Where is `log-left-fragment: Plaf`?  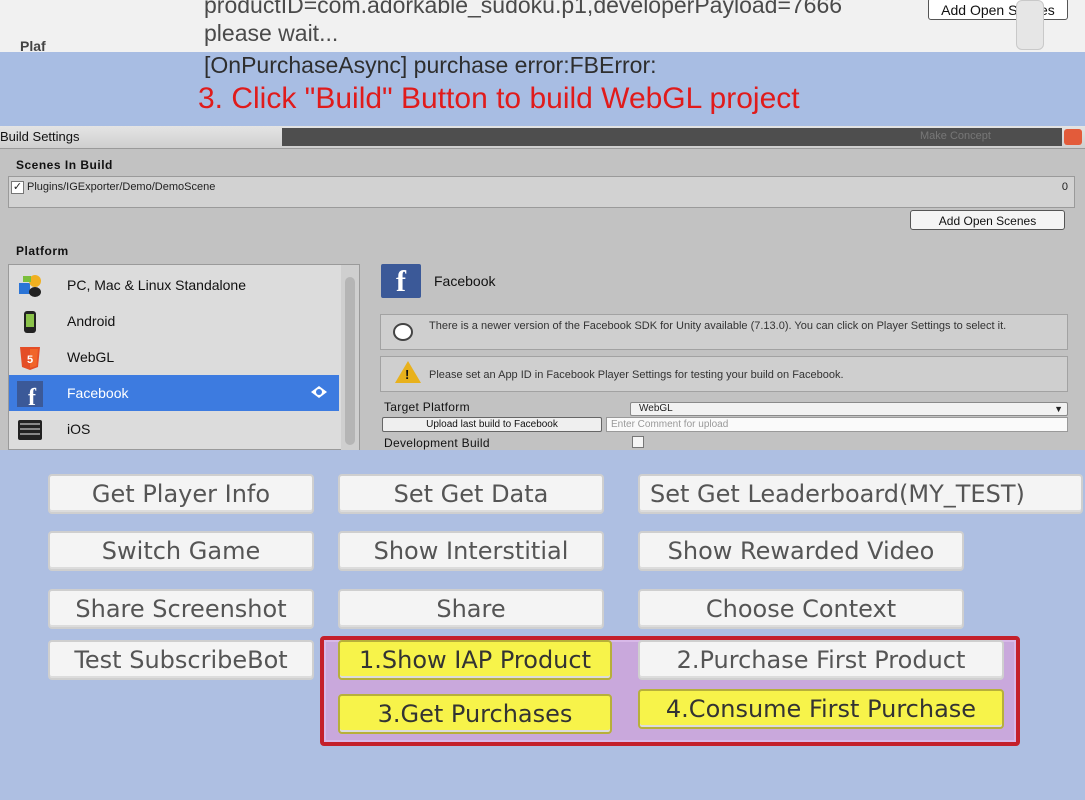 log-left-fragment: Plaf is located at coordinates (33, 45).